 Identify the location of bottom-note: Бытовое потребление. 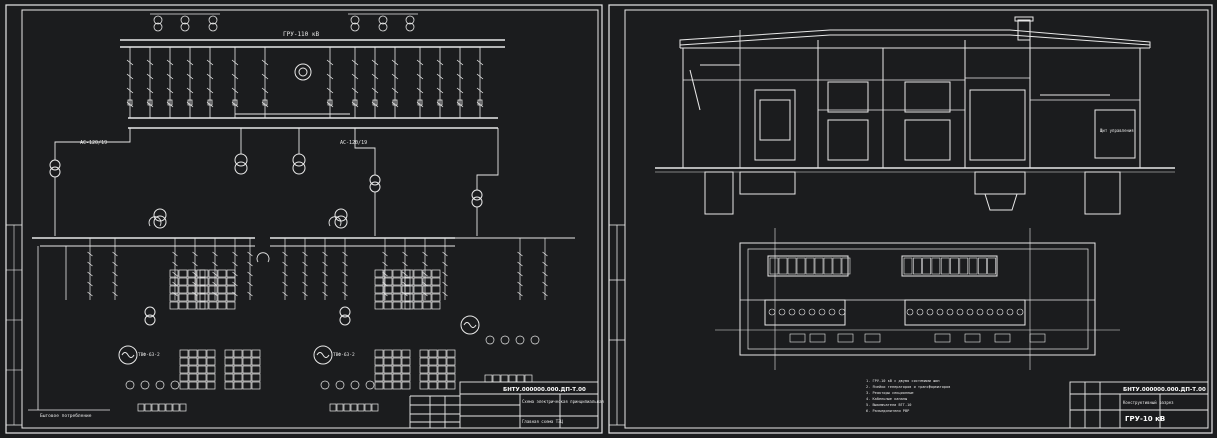
(66, 415).